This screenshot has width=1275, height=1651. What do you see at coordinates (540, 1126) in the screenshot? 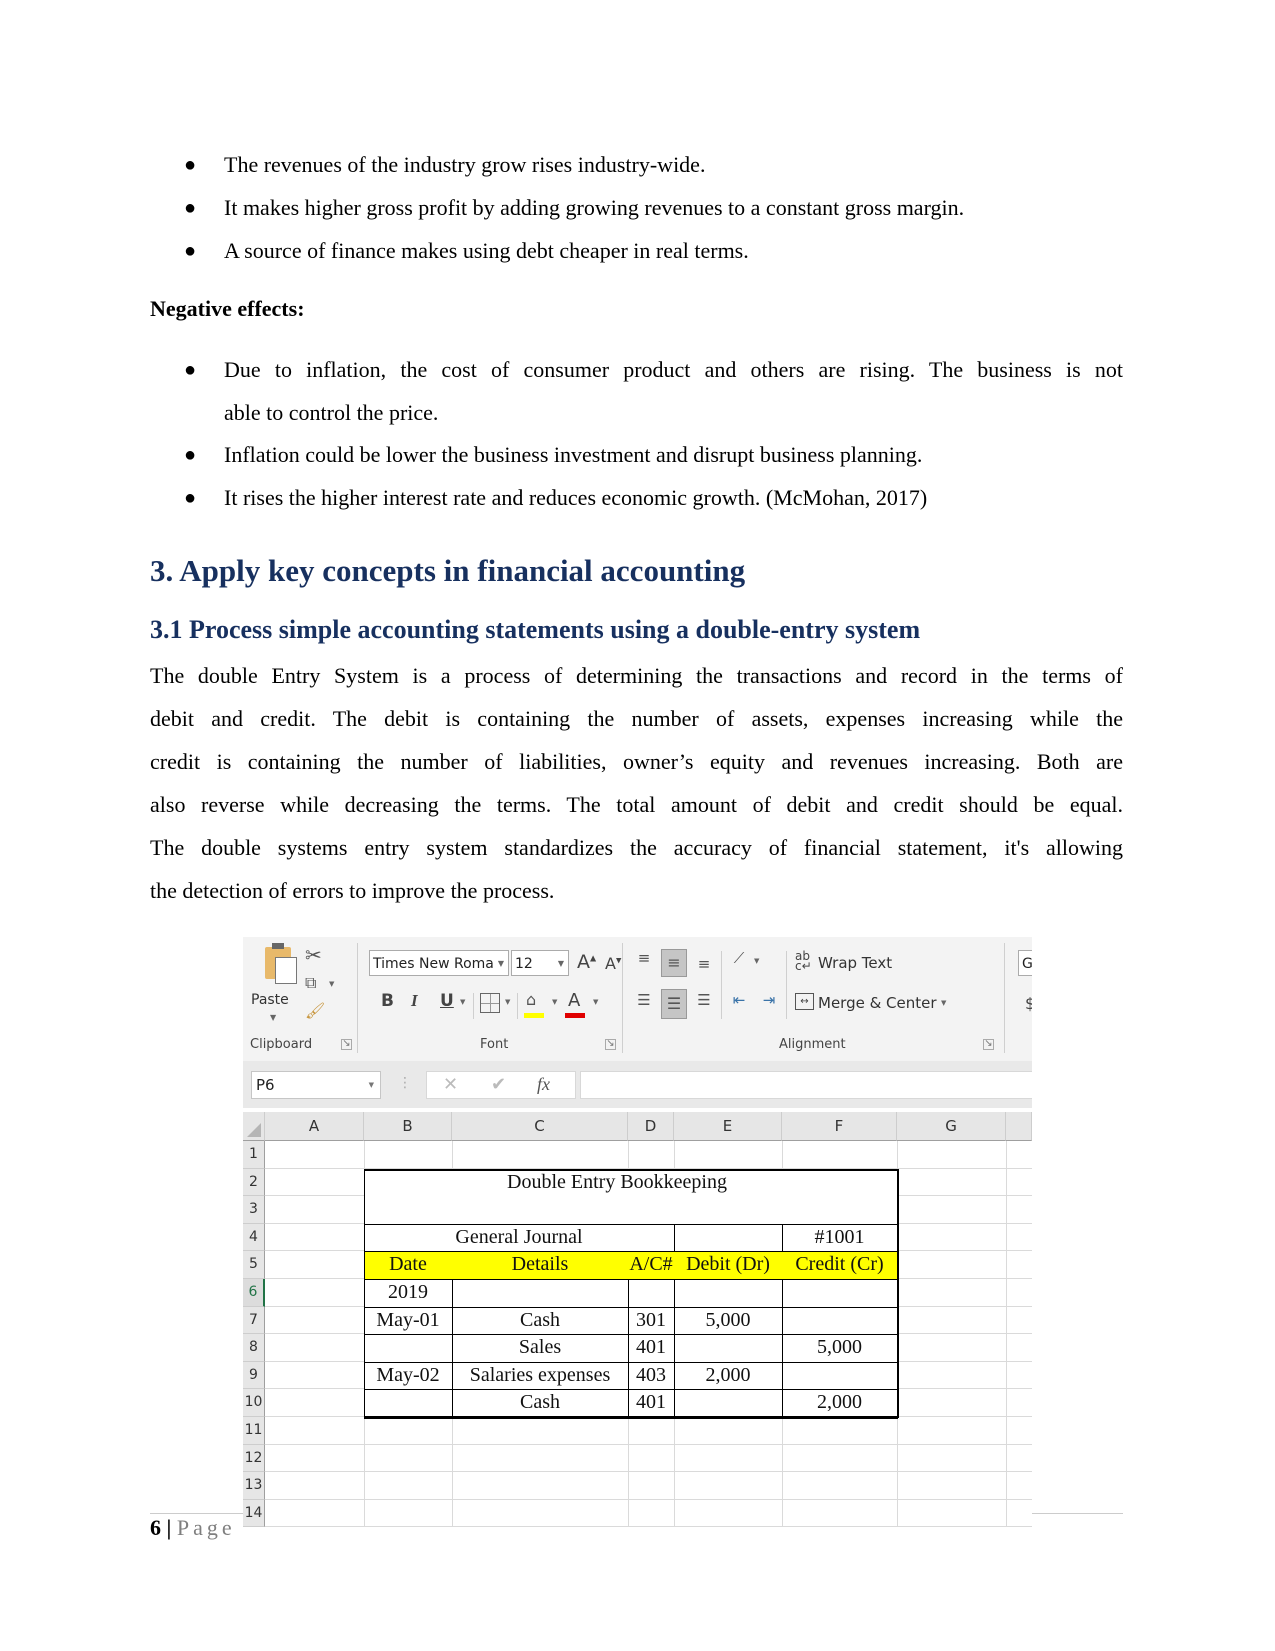
I see `column-header-c: C` at bounding box center [540, 1126].